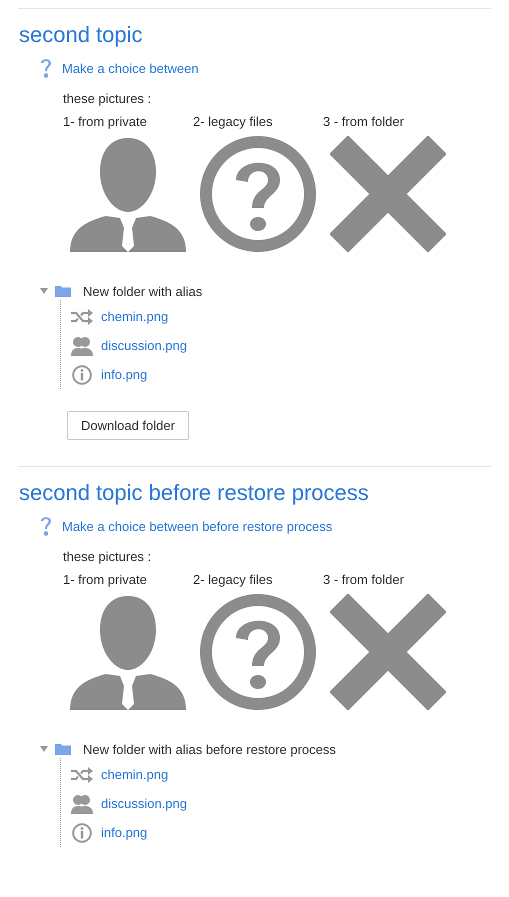 The image size is (509, 897). I want to click on folder-name: New folder with alias, so click(142, 291).